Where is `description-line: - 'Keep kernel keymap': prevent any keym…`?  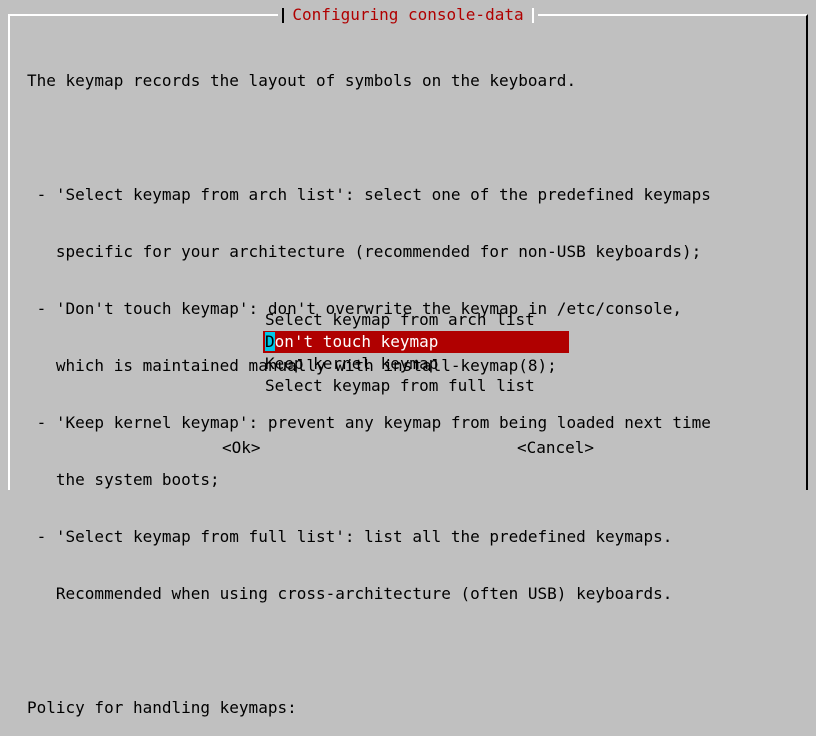
description-line: - 'Keep kernel keymap': prevent any keym… is located at coordinates (369, 422).